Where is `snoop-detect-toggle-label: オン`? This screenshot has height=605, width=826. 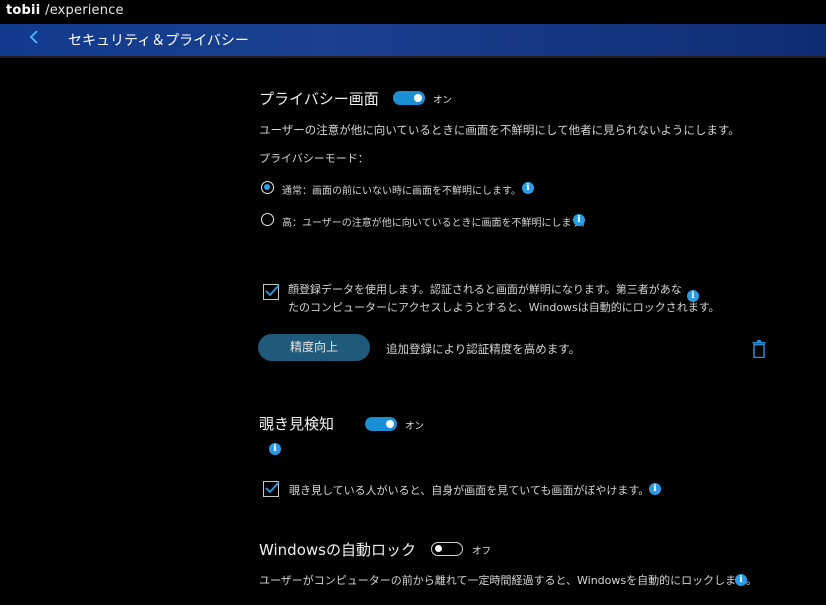 snoop-detect-toggle-label: オン is located at coordinates (415, 426).